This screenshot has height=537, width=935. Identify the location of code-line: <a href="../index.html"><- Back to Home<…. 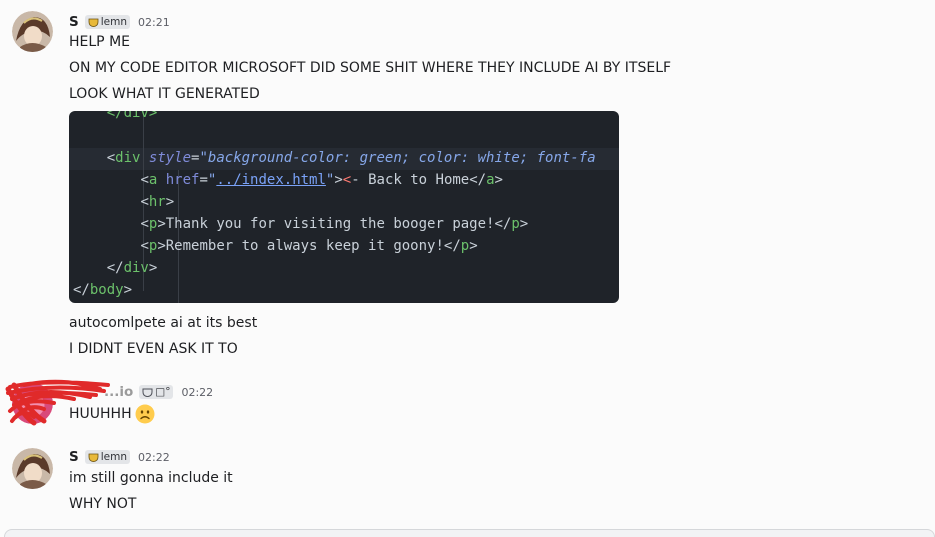
(321, 180).